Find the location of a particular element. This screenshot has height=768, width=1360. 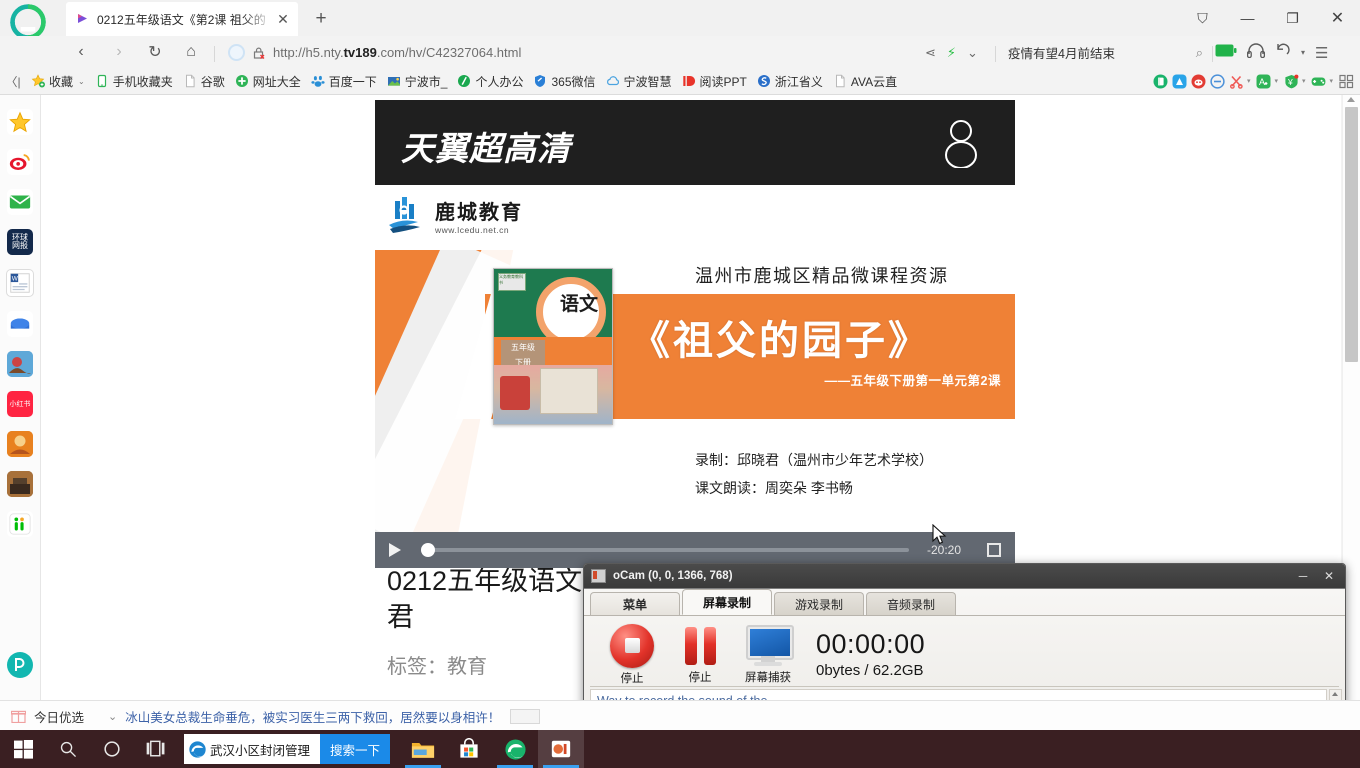

ocam-screen-capture-button: 屏幕捕获 is located at coordinates (768, 654).